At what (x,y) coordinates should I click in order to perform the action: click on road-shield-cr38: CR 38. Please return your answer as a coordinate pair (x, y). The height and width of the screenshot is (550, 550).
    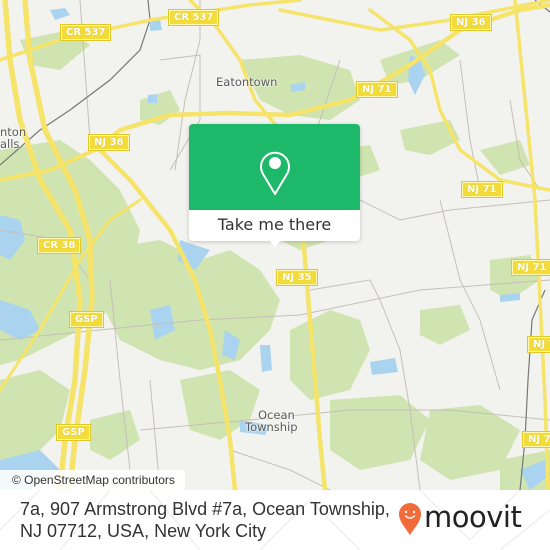
    Looking at the image, I should click on (59, 245).